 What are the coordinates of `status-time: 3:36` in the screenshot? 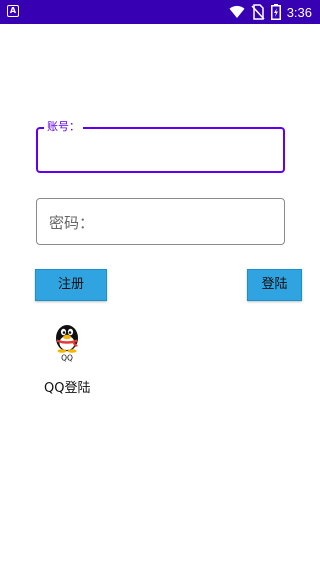 It's located at (299, 12).